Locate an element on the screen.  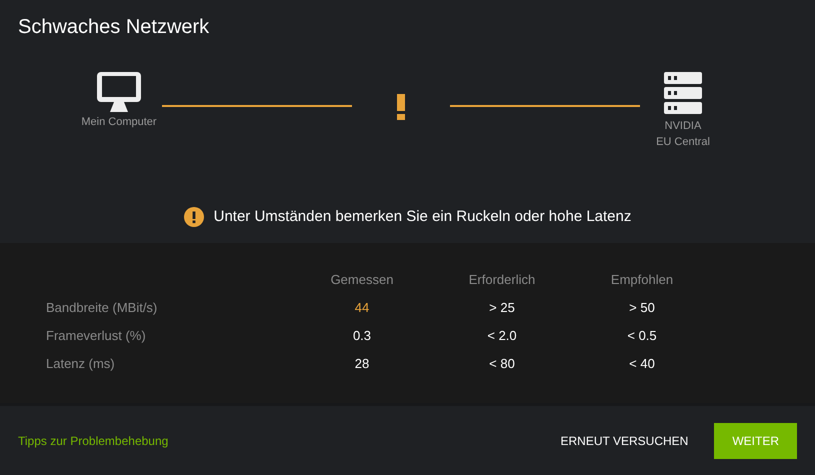
node-label: NVIDIA EU Central is located at coordinates (683, 134).